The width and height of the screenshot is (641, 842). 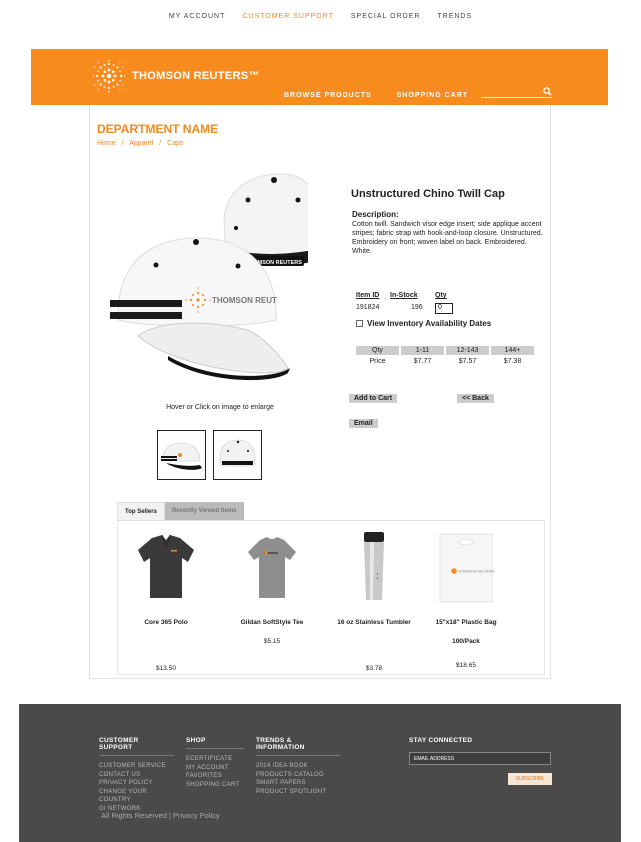 I want to click on footer-link: SHOPPING CART, so click(x=215, y=785).